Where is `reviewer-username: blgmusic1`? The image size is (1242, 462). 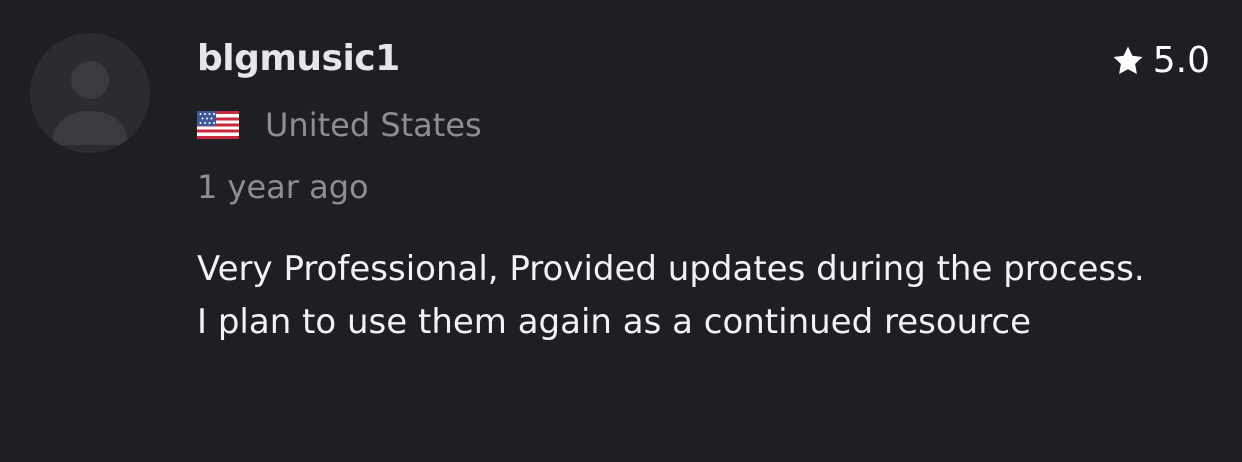 reviewer-username: blgmusic1 is located at coordinates (298, 58).